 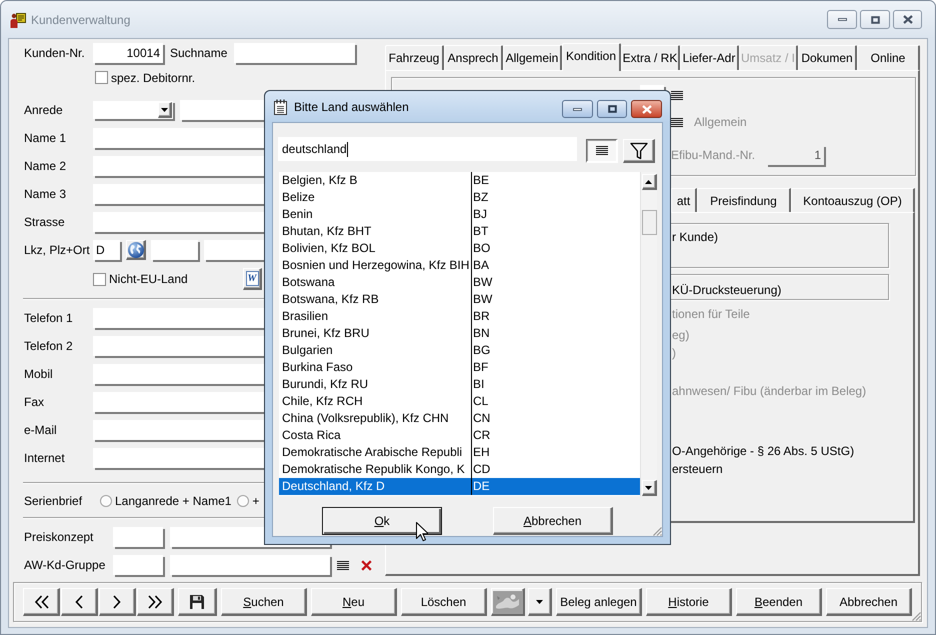 What do you see at coordinates (459, 452) in the screenshot?
I see `list-row: Demokratische Arabische Republi EH` at bounding box center [459, 452].